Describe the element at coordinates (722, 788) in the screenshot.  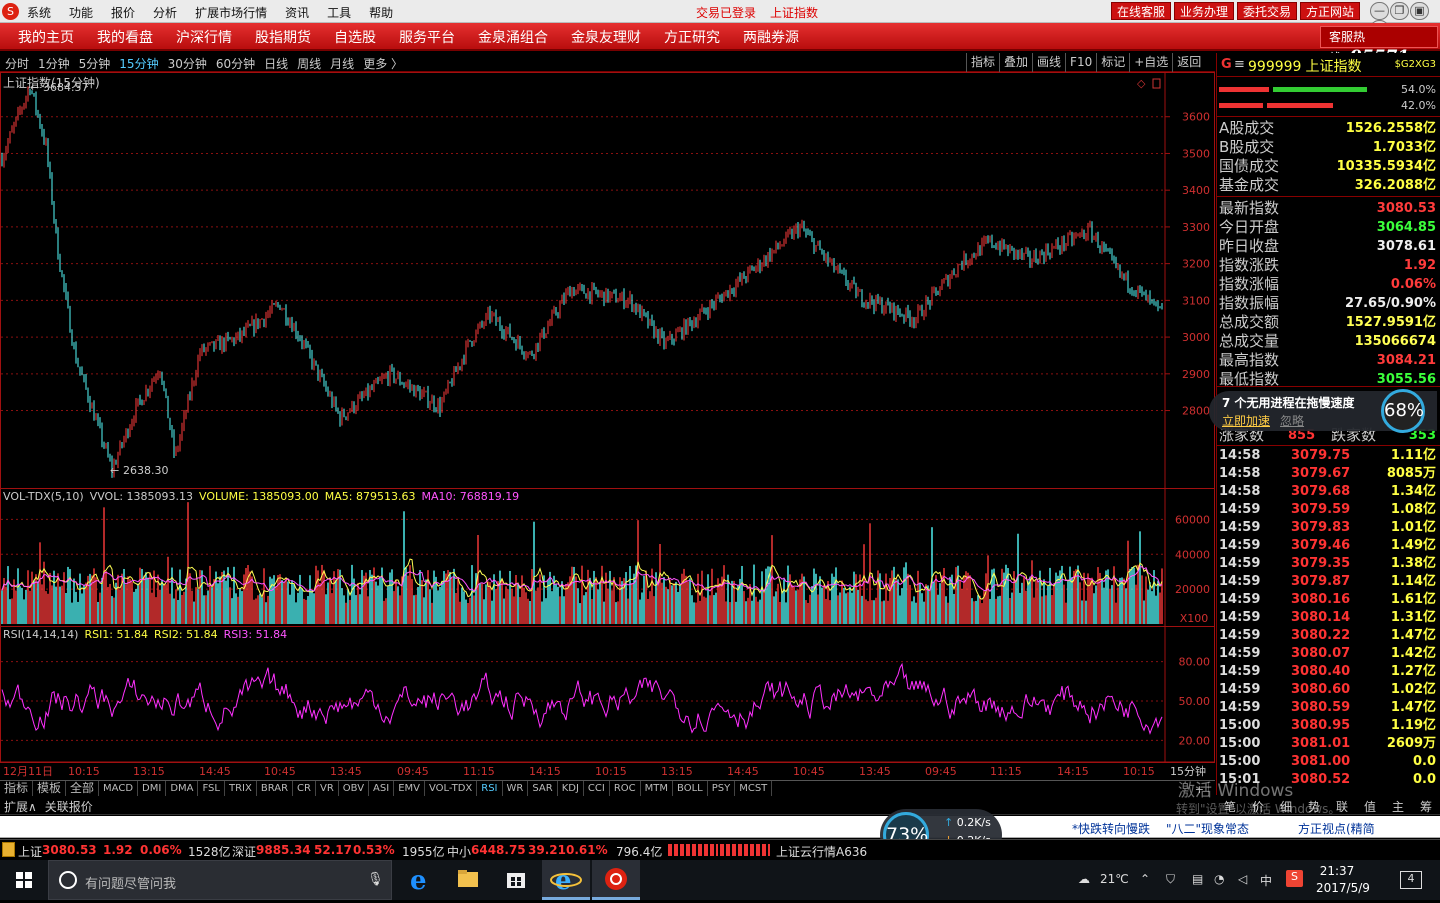
I see `indicator-tab-psy: PSY` at that location.